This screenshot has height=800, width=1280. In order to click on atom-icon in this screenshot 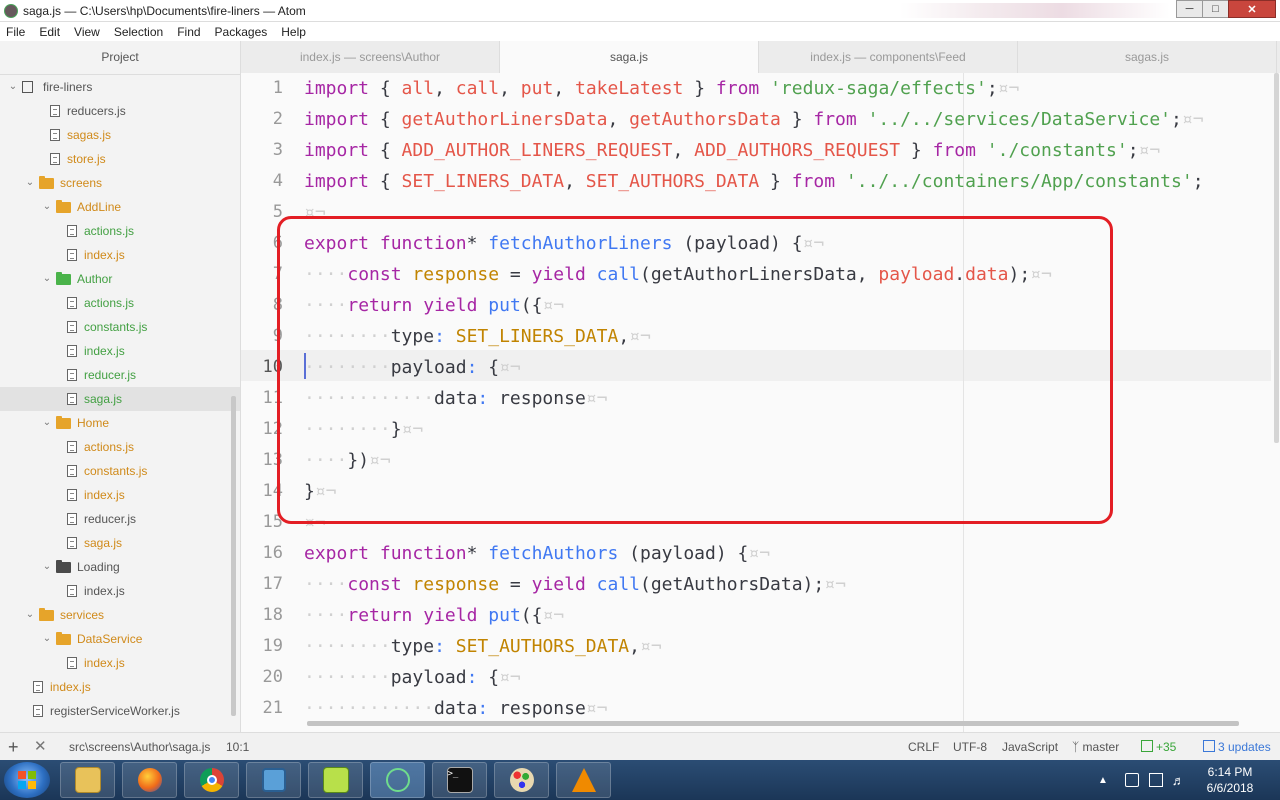, I will do `click(397, 780)`.